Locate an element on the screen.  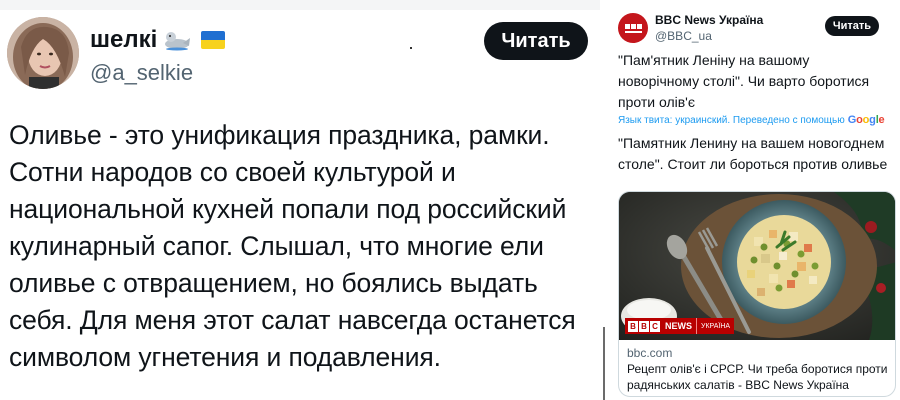
bbc-avatar is located at coordinates (633, 28).